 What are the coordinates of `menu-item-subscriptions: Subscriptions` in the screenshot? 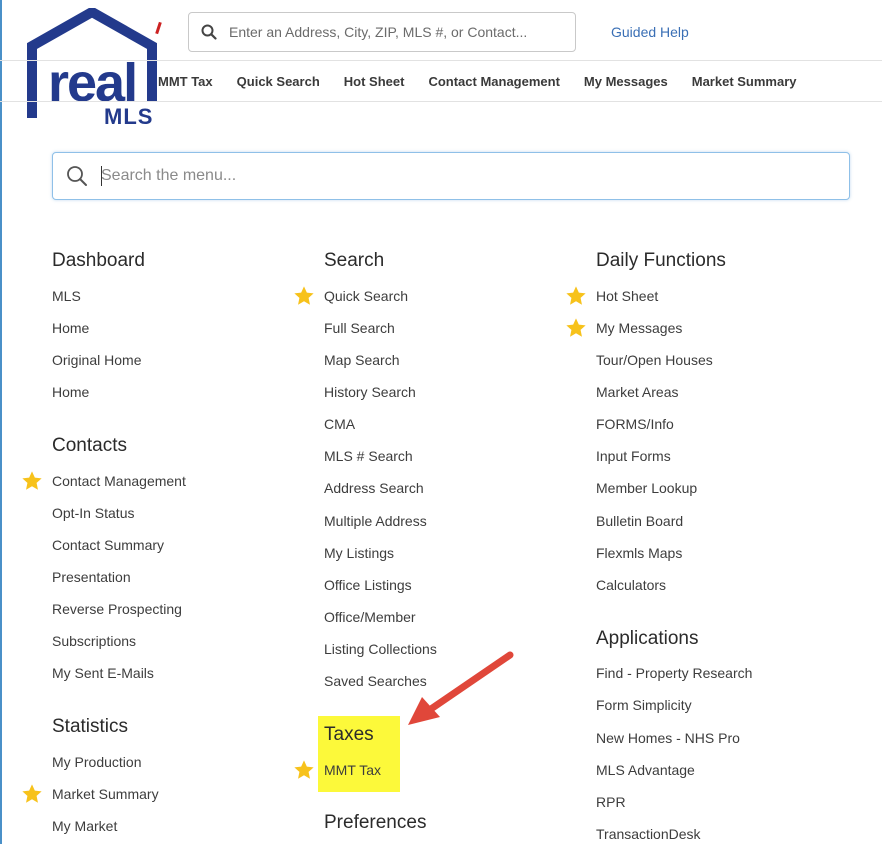 It's located at (94, 641).